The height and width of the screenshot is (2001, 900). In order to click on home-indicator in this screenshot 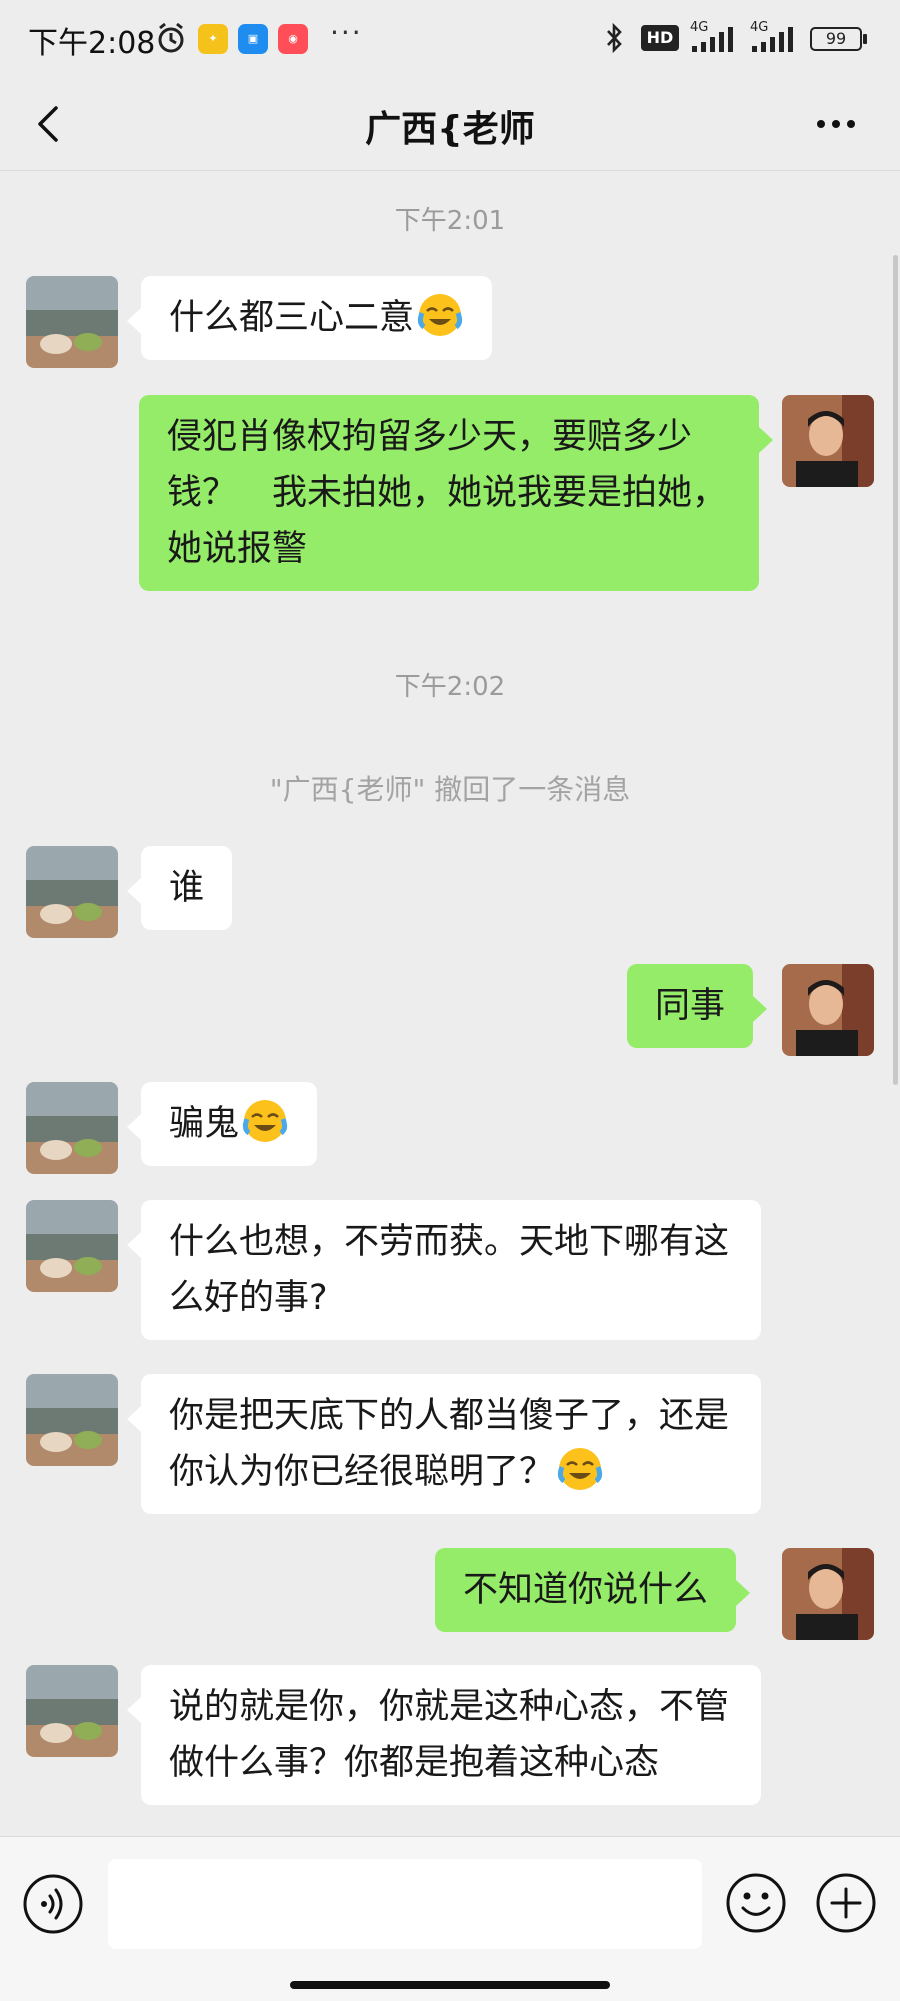, I will do `click(450, 1985)`.